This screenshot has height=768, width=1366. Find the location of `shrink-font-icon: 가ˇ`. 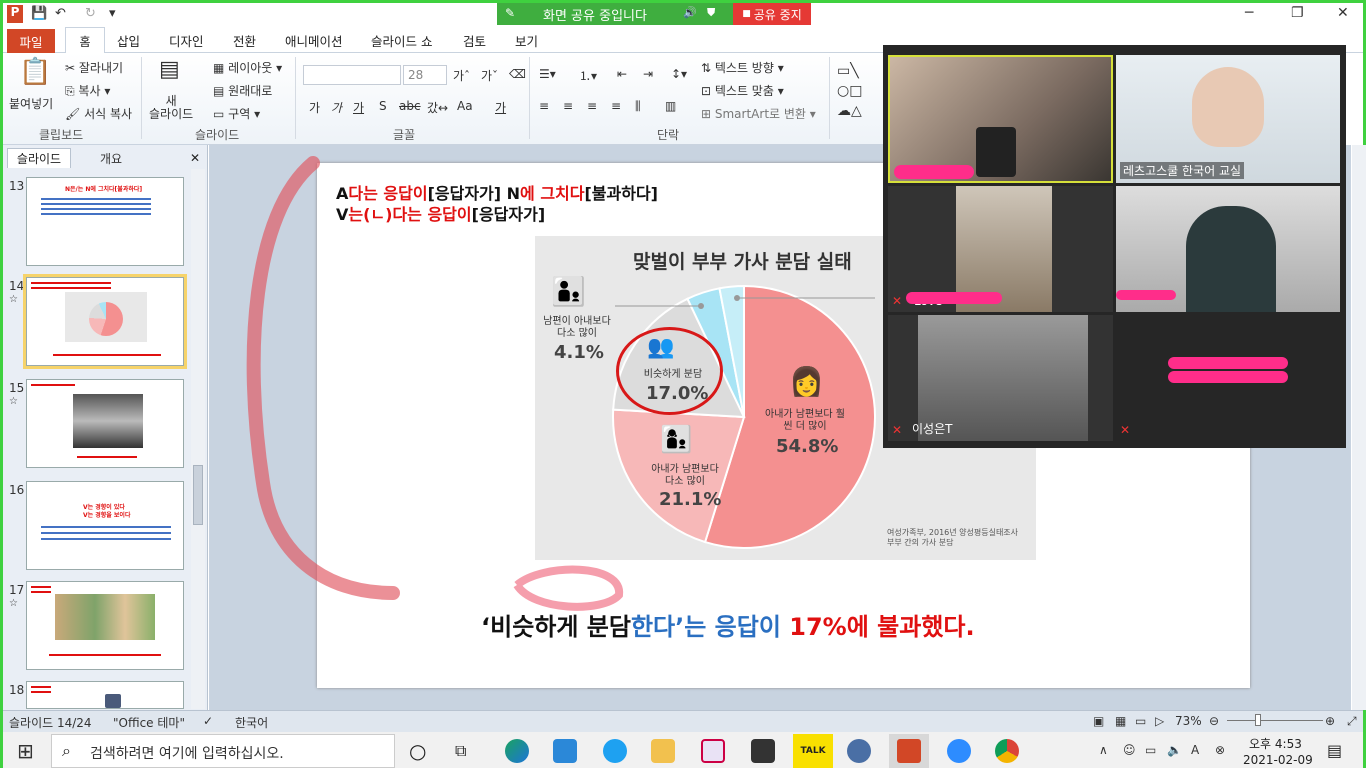

shrink-font-icon: 가ˇ is located at coordinates (489, 75).